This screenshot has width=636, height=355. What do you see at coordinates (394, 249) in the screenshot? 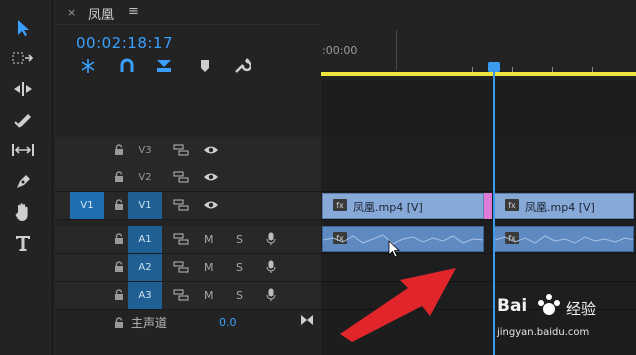
I see `mouse-cursor-icon` at bounding box center [394, 249].